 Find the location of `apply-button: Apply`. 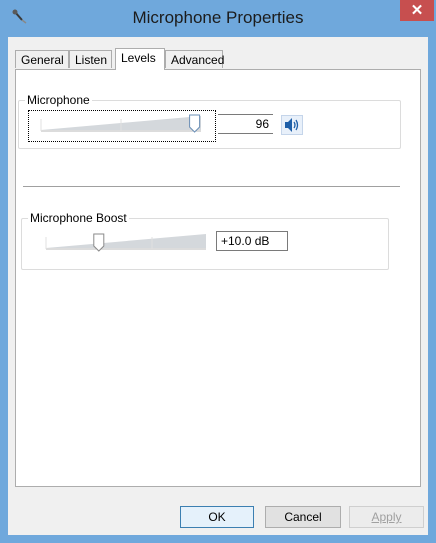

apply-button: Apply is located at coordinates (386, 517).